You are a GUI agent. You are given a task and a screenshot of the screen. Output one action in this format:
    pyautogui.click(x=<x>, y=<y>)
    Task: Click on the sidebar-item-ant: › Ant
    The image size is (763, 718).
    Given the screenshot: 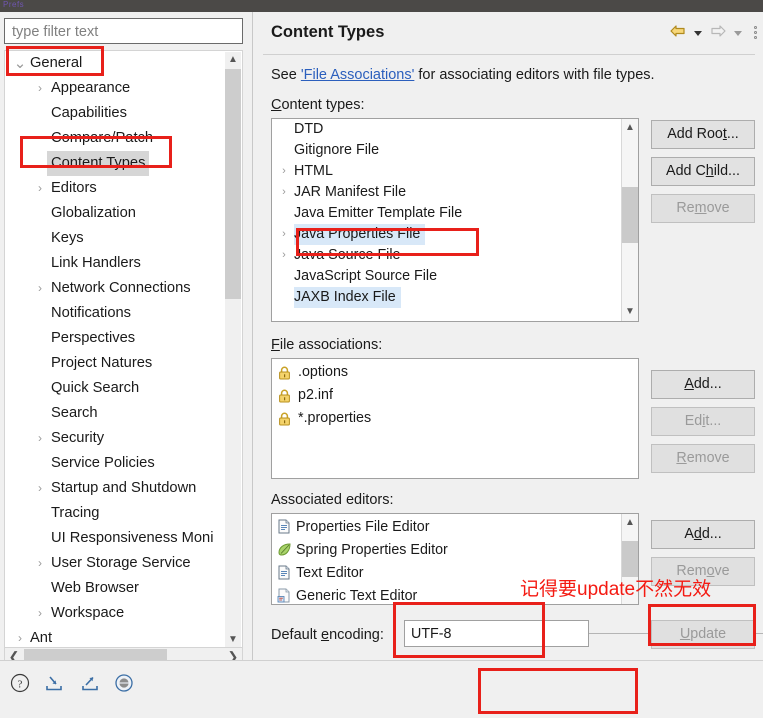 What is the action you would take?
    pyautogui.click(x=116, y=636)
    